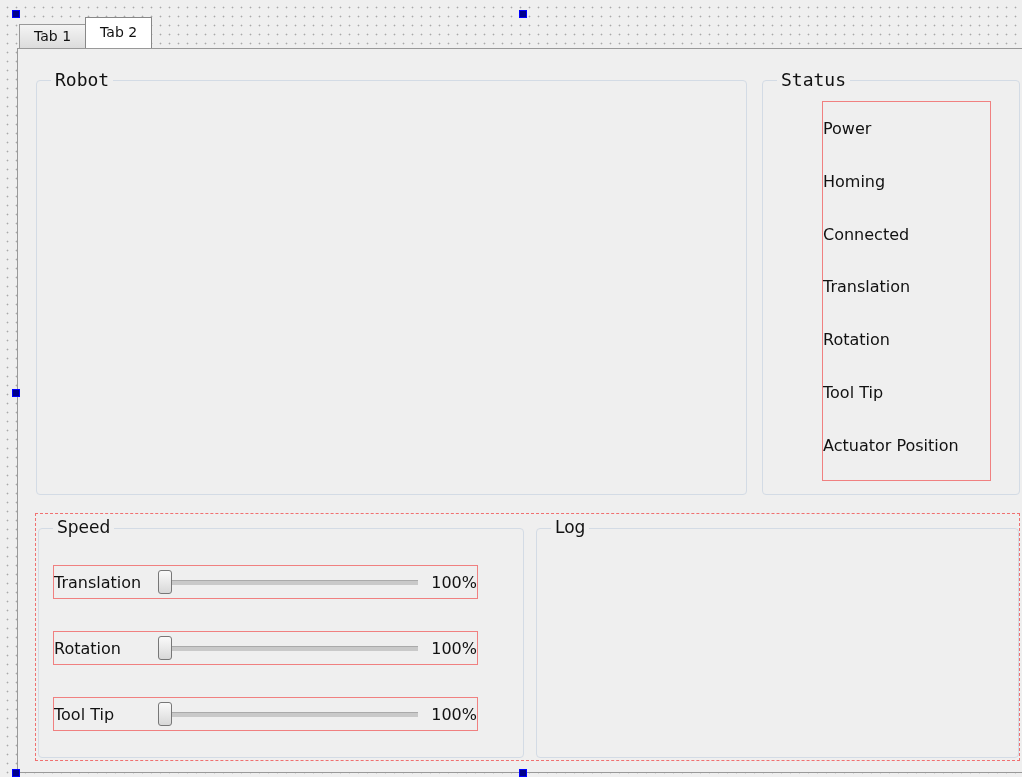 Image resolution: width=1022 pixels, height=777 pixels. What do you see at coordinates (855, 181) in the screenshot?
I see `status-label: Homing` at bounding box center [855, 181].